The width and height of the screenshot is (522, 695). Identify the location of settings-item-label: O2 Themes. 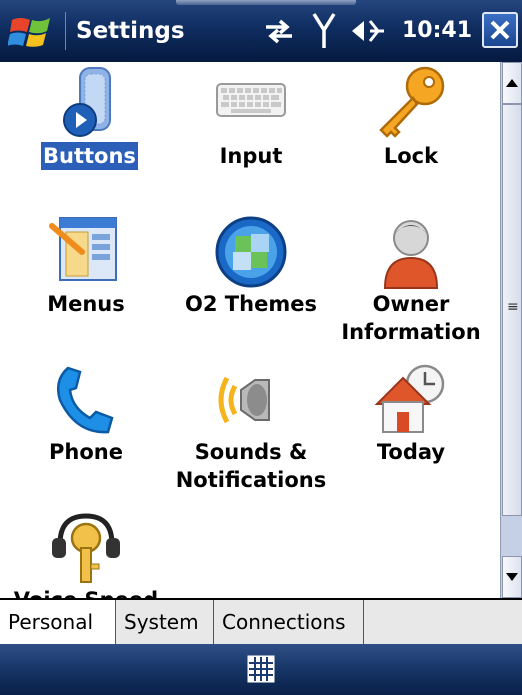
(251, 304).